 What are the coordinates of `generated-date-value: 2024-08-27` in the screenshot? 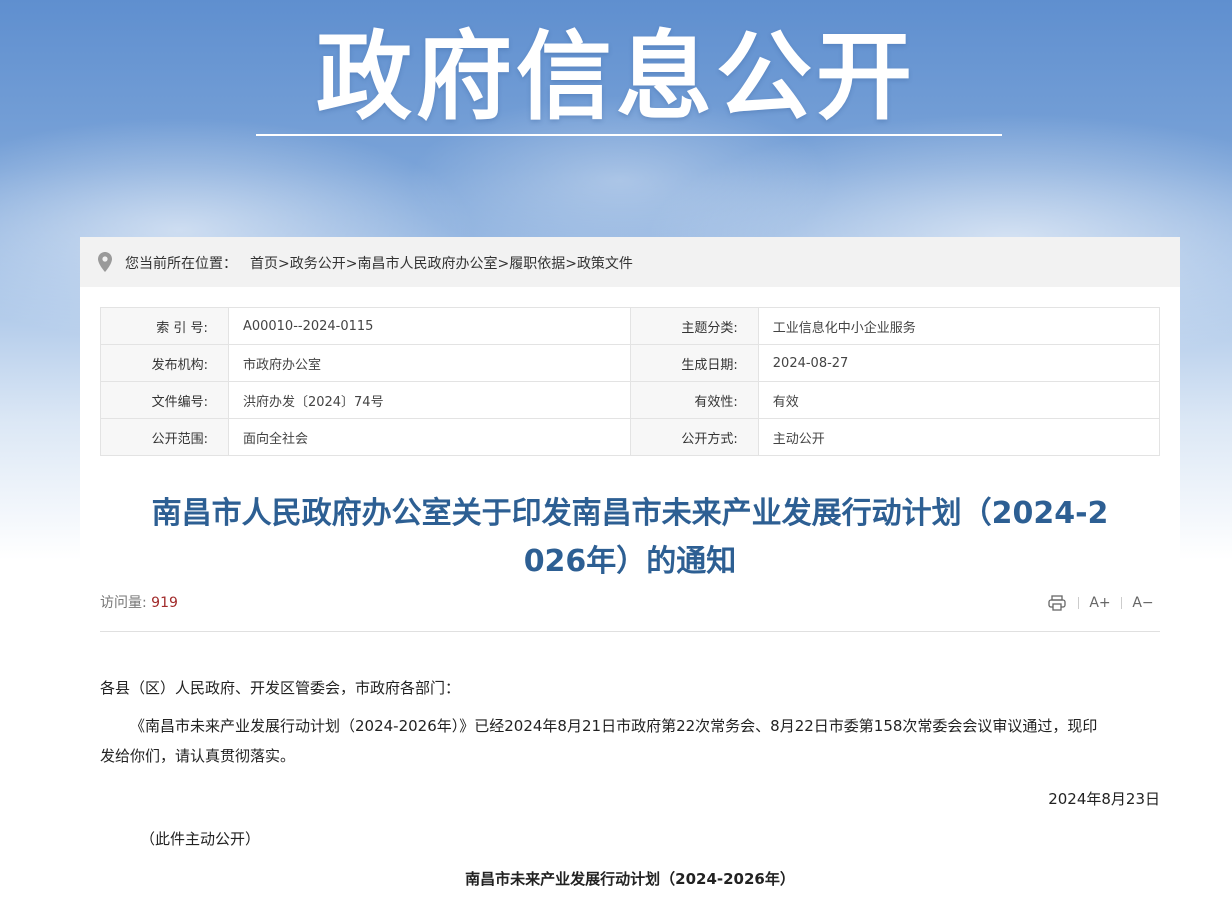 It's located at (959, 363).